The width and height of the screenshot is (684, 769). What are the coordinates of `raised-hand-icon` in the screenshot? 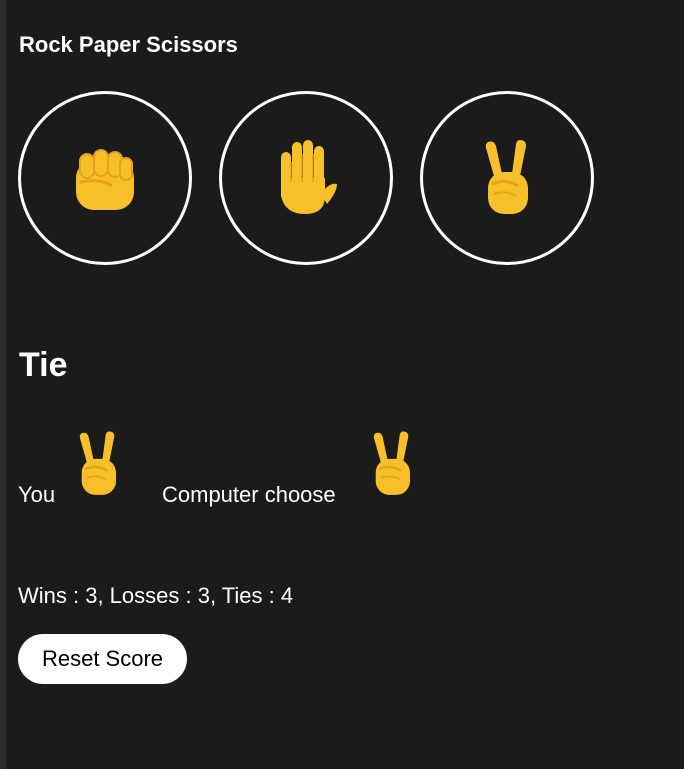 It's located at (309, 177).